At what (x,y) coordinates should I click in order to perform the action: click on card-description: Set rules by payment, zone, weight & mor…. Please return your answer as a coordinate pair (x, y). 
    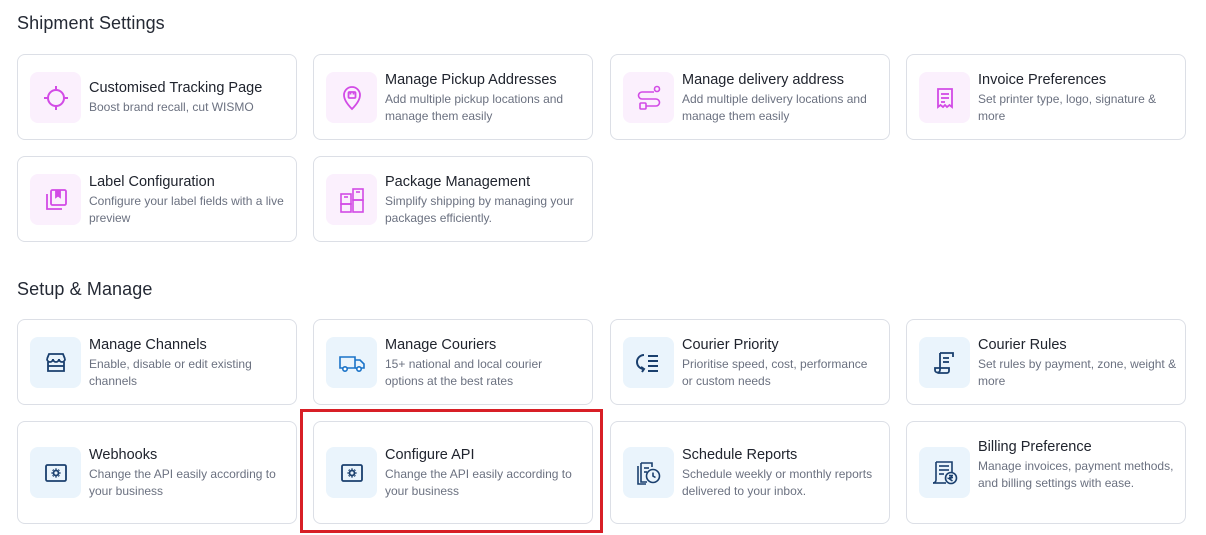
    Looking at the image, I should click on (1077, 372).